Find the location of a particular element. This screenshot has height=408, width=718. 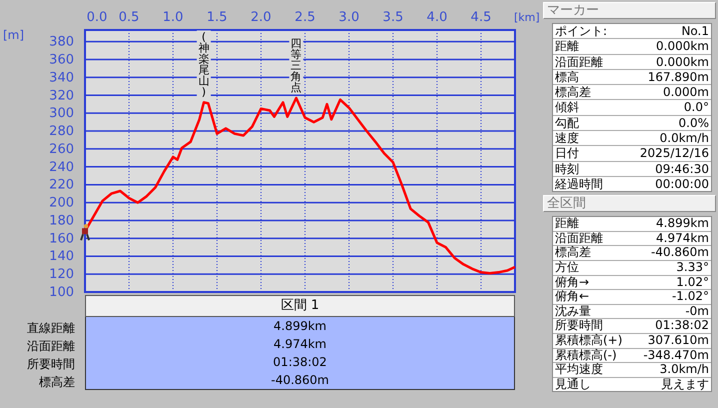

field-label: 累積標高(+) is located at coordinates (588, 341).